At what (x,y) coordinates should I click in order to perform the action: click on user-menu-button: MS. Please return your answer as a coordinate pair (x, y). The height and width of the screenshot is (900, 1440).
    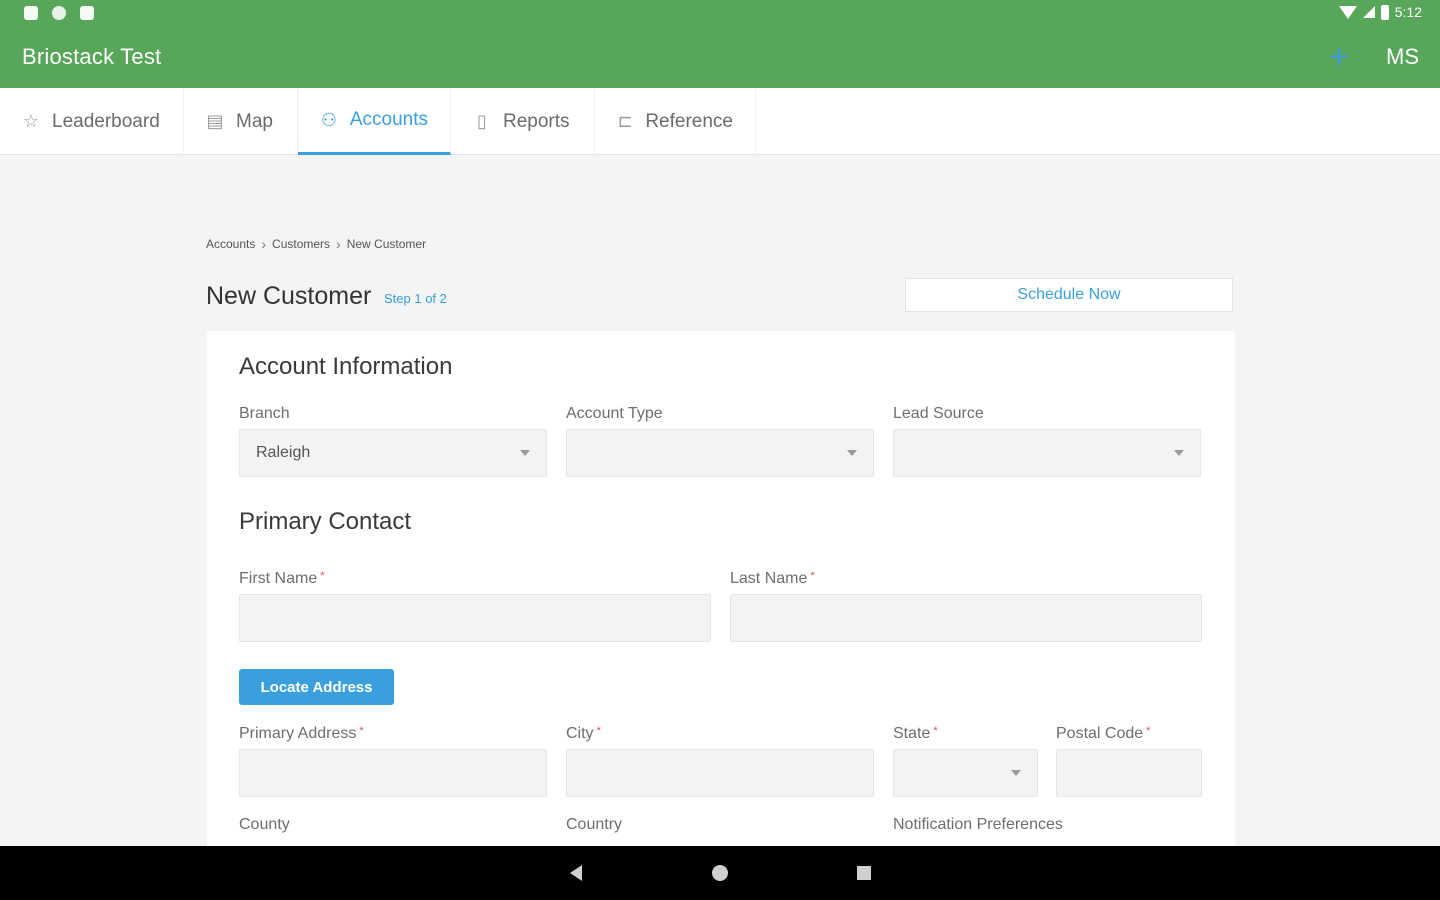
    Looking at the image, I should click on (1402, 57).